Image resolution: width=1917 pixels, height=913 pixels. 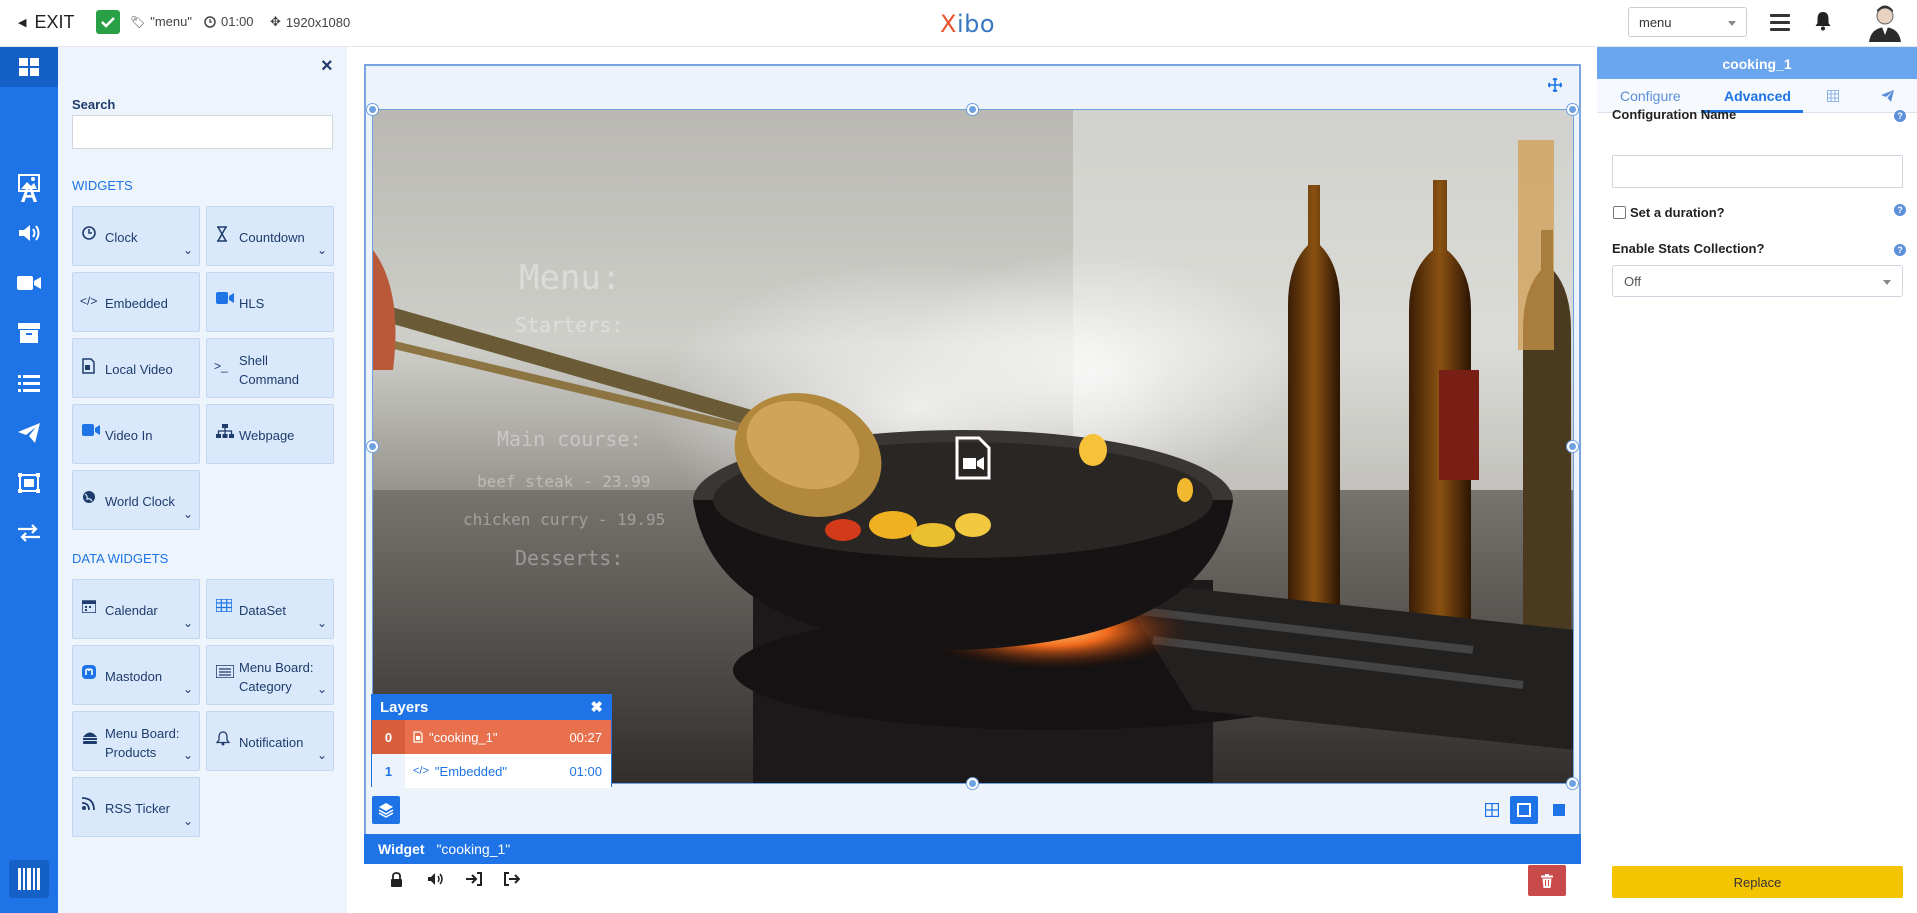 What do you see at coordinates (136, 807) in the screenshot?
I see `widget-card-rss-ticker: RSS Ticker ⌄` at bounding box center [136, 807].